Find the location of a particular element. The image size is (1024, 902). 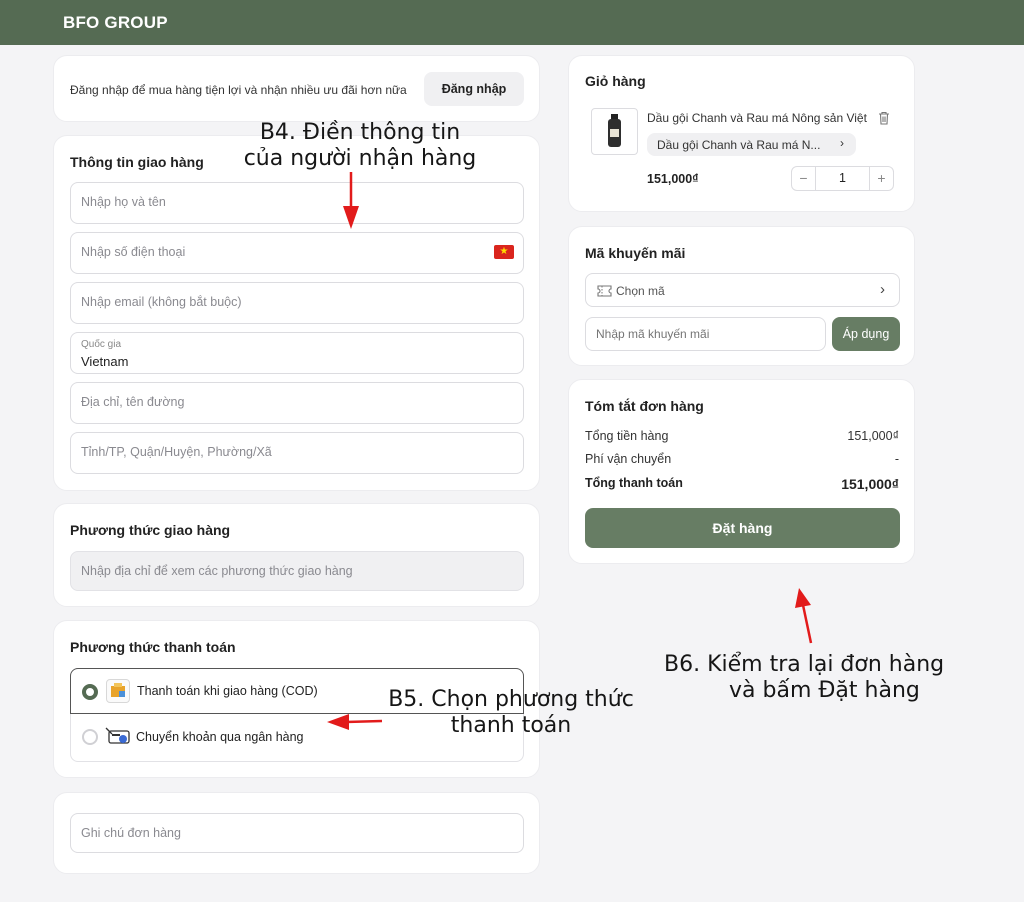

annotation-b6-line1: B6. Kiểm tra lại đơn hàng is located at coordinates (804, 664).